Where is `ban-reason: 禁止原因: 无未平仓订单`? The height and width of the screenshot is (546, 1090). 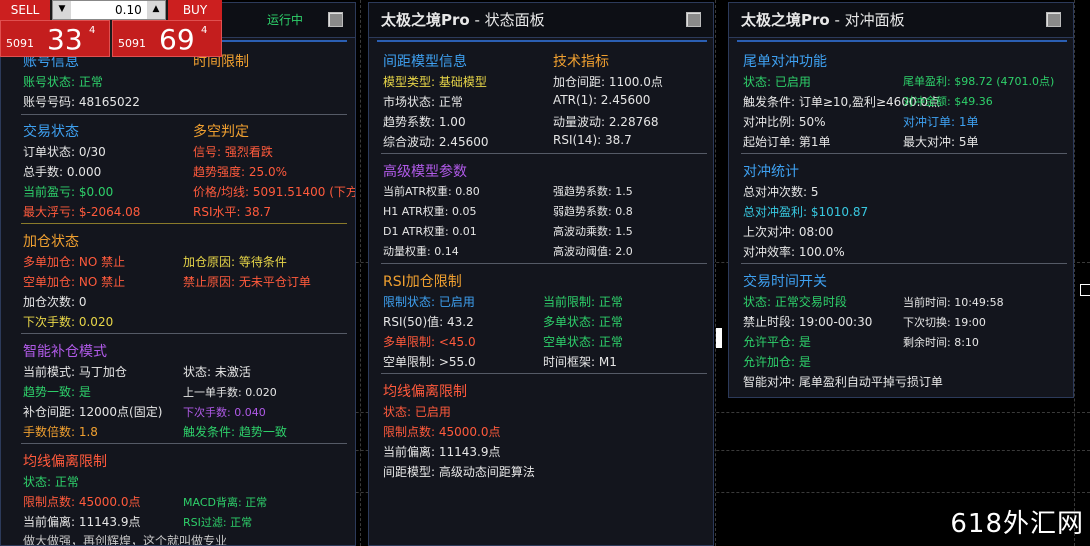 ban-reason: 禁止原因: 无未平仓订单 is located at coordinates (247, 282).